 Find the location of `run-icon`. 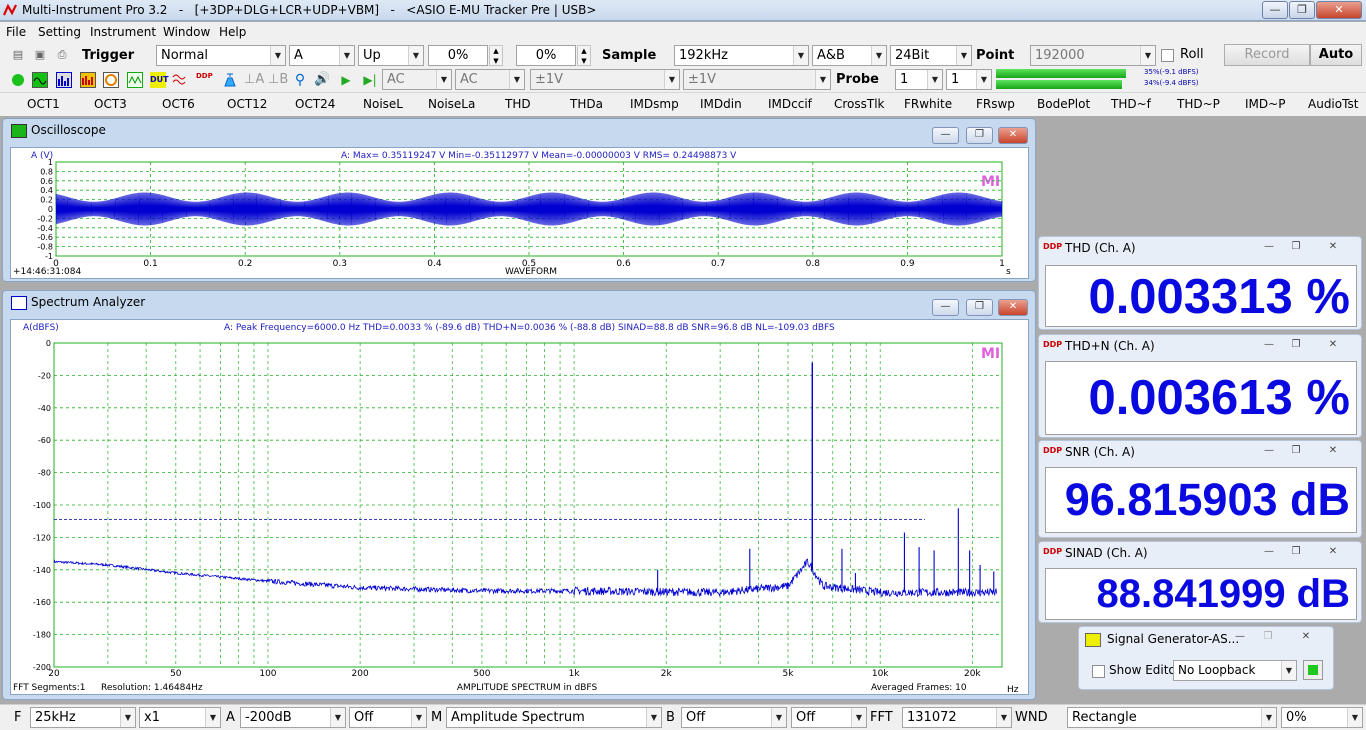

run-icon is located at coordinates (18, 80).